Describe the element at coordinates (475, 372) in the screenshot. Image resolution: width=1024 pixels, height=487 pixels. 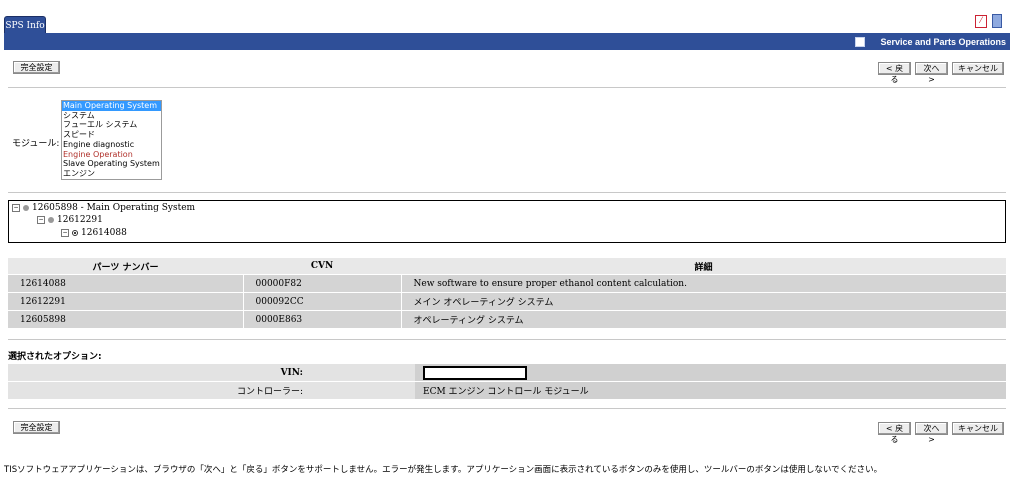
I see `vin-redacted-box` at that location.